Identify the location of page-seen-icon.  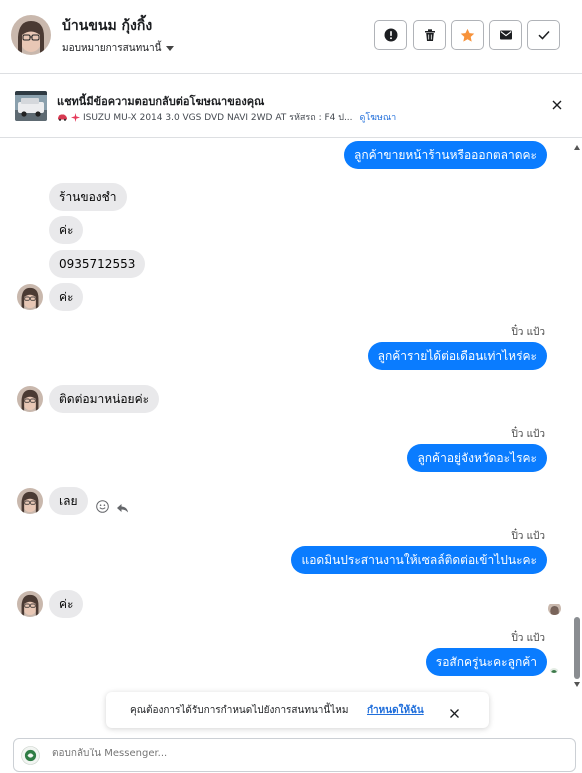
(554, 668).